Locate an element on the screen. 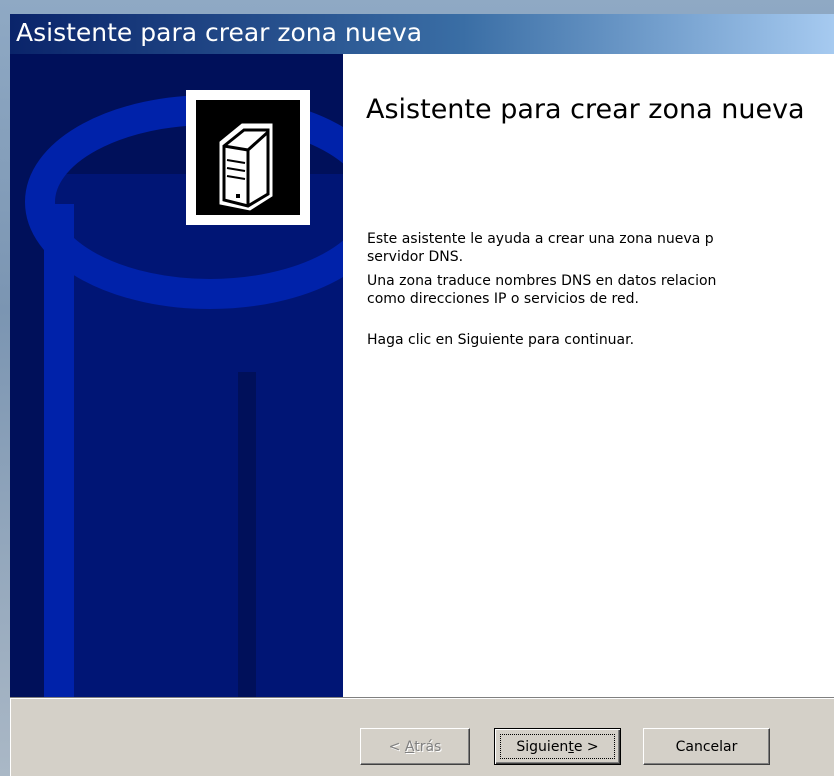 Image resolution: width=834 pixels, height=776 pixels. next-button-focus-rect: Siguiente > is located at coordinates (557, 746).